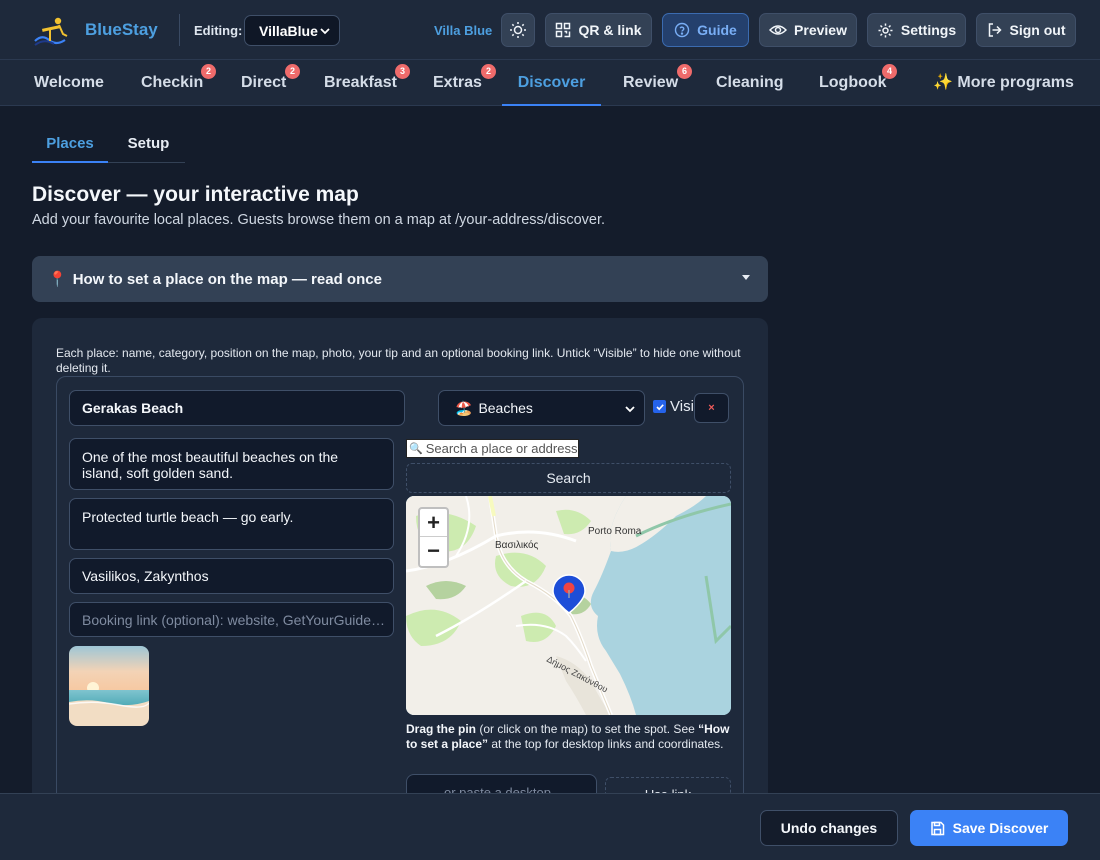 This screenshot has width=1100, height=860. I want to click on tab-label: Discover, so click(551, 82).